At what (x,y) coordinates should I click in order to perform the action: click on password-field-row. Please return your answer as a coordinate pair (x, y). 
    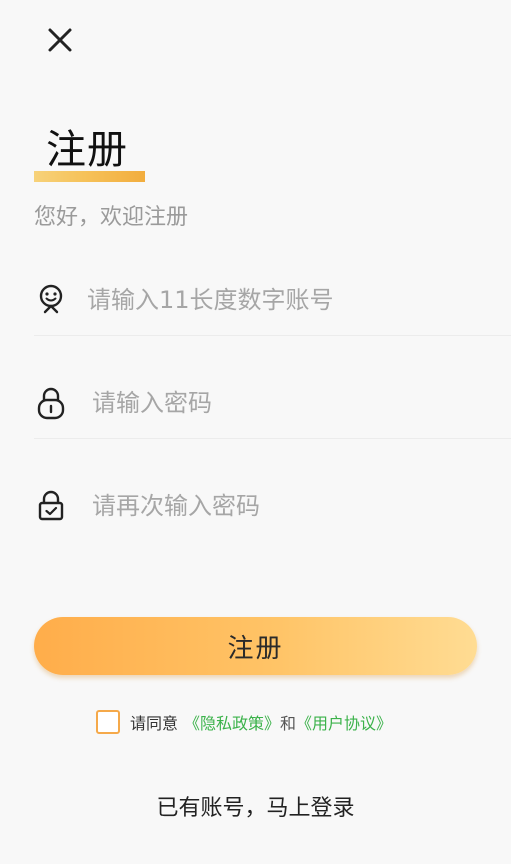
    Looking at the image, I should click on (272, 403).